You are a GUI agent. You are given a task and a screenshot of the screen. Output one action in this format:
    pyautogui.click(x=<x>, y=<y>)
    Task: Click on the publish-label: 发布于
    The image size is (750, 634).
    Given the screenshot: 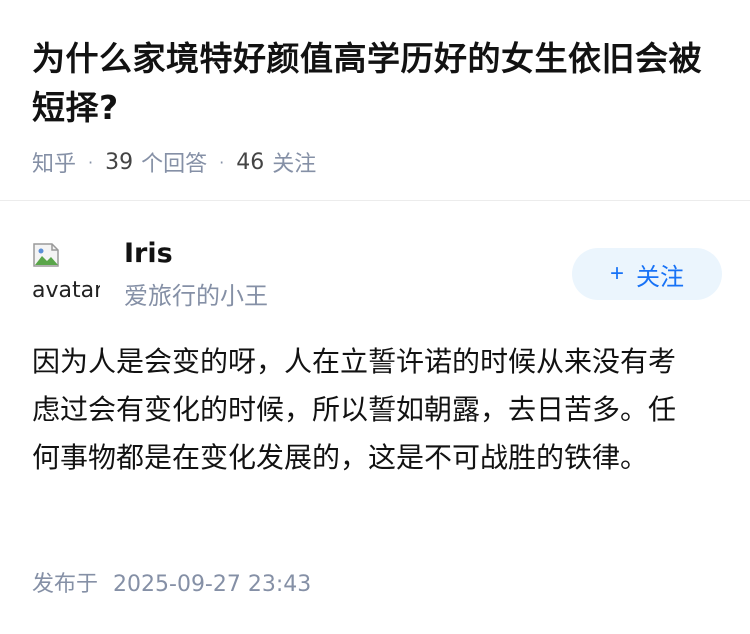 What is the action you would take?
    pyautogui.click(x=65, y=584)
    